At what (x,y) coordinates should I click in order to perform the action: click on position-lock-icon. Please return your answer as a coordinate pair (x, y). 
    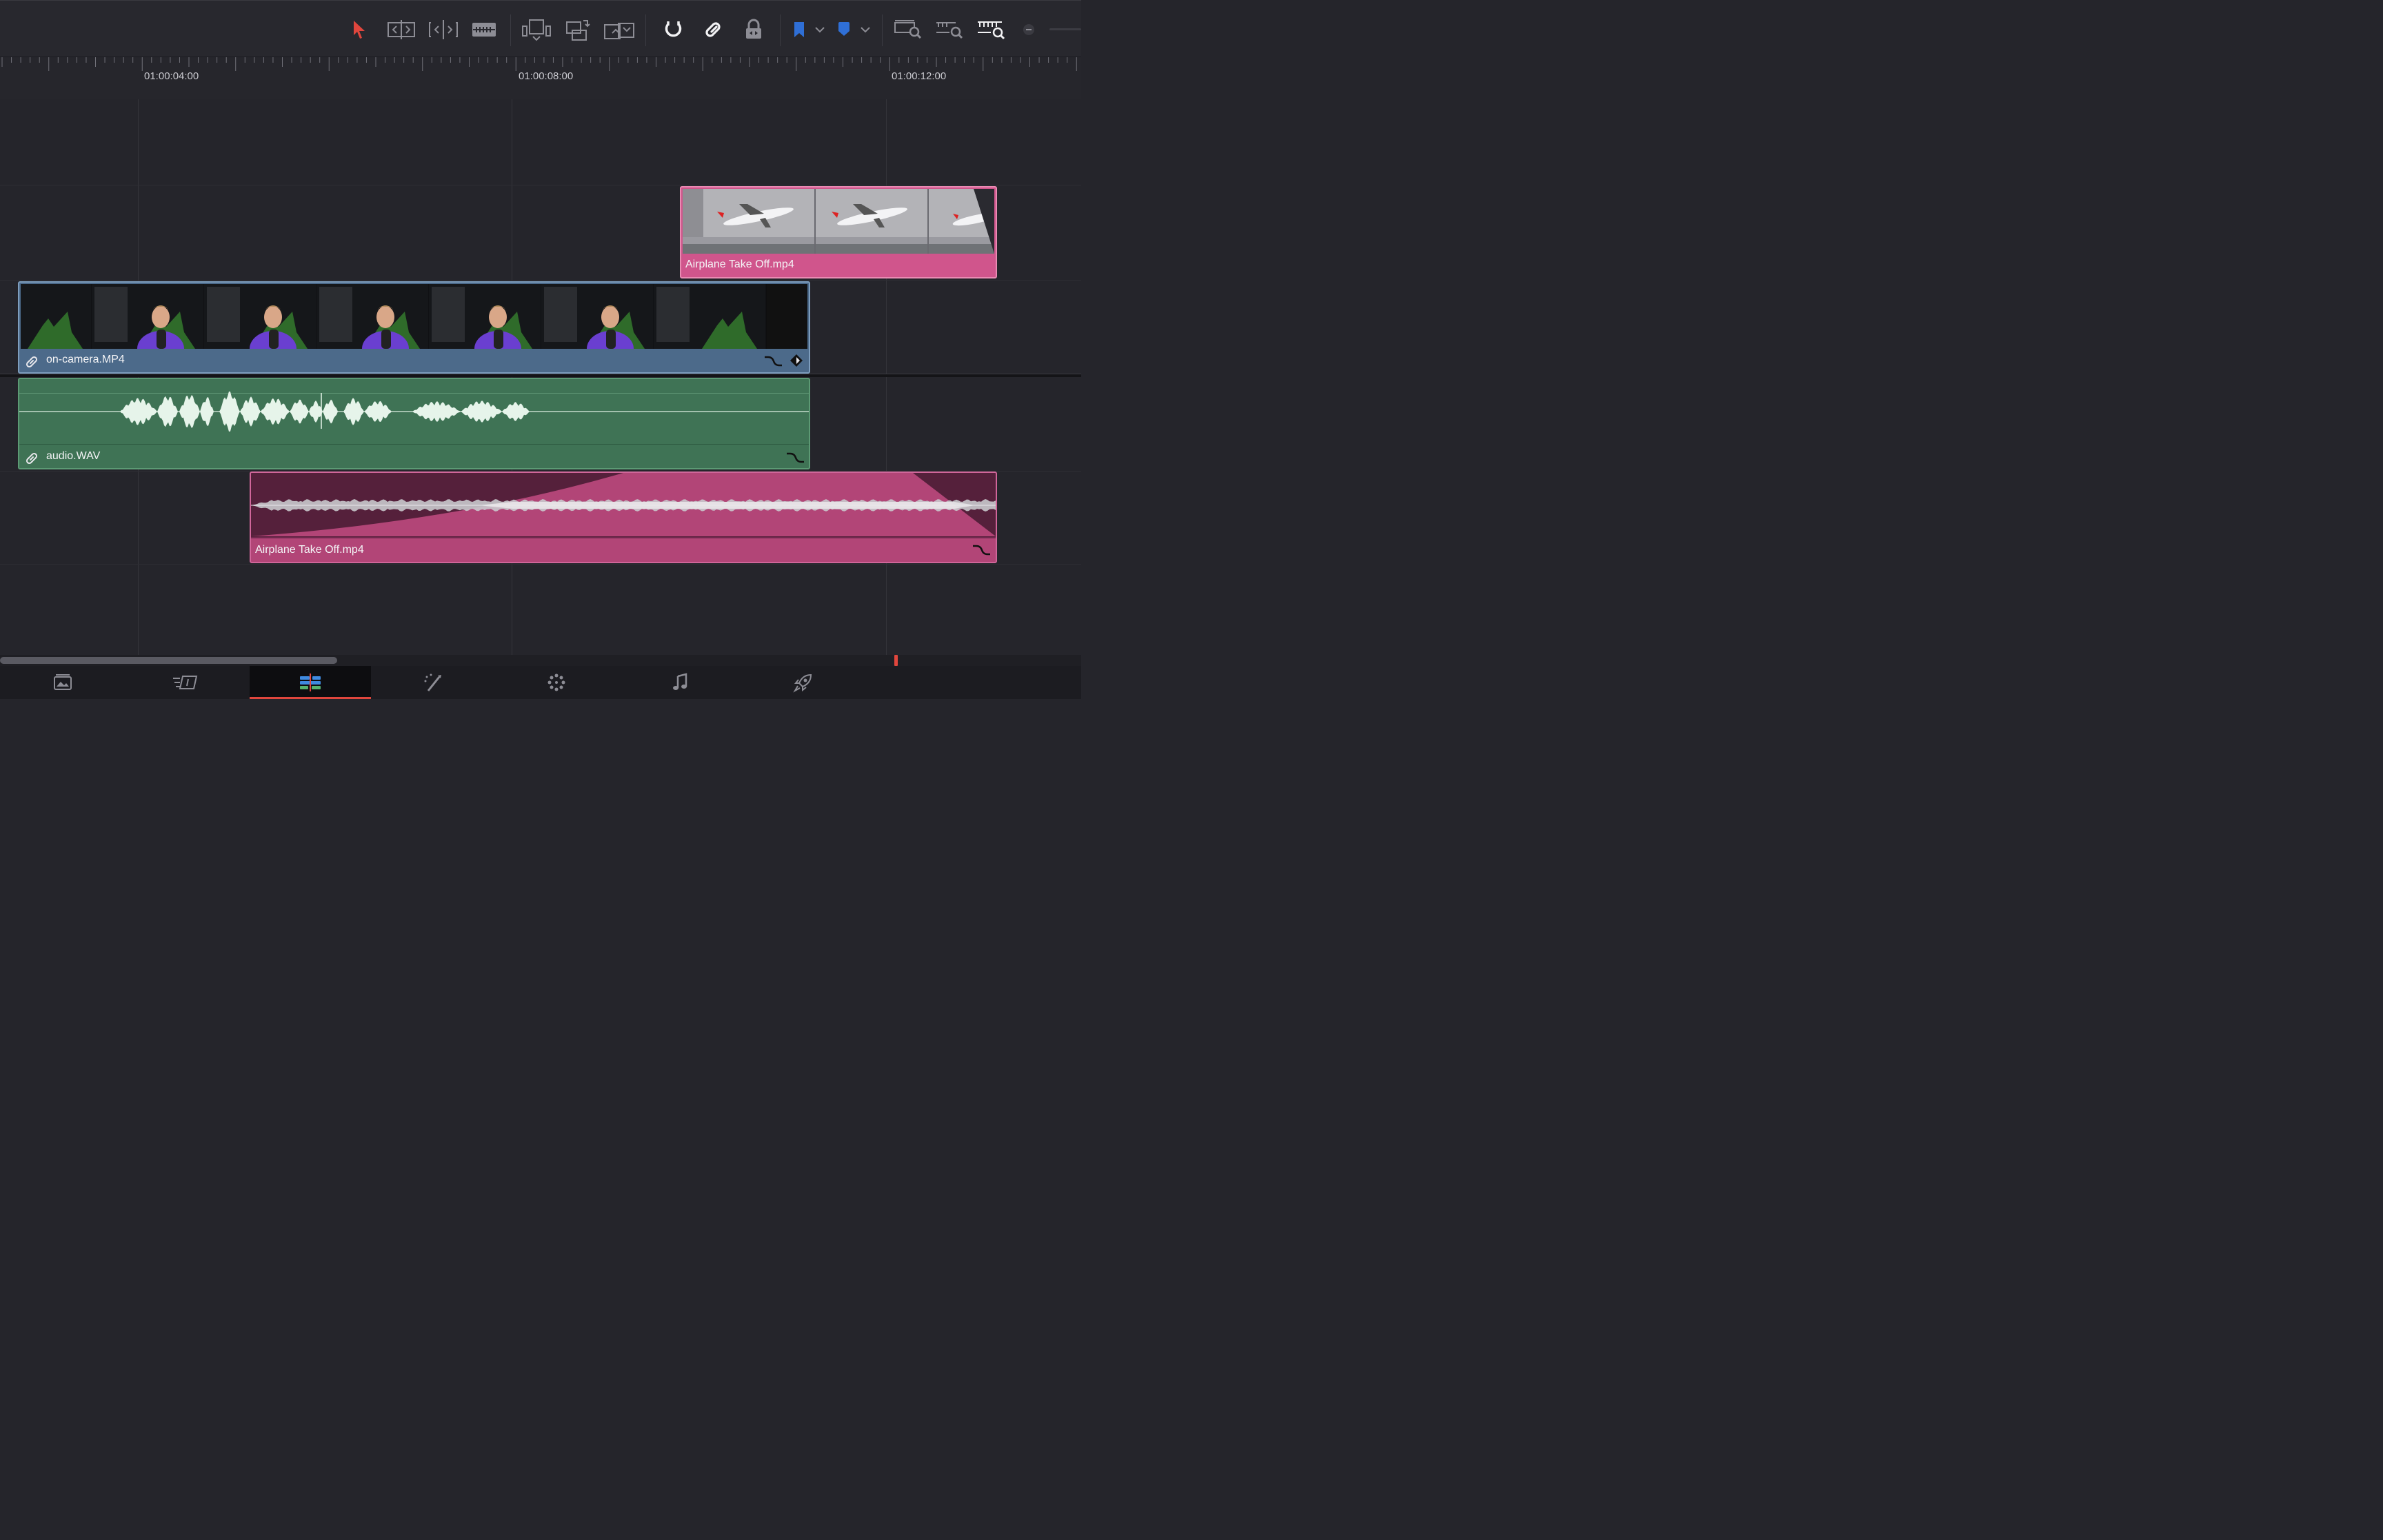
    Looking at the image, I should click on (753, 29).